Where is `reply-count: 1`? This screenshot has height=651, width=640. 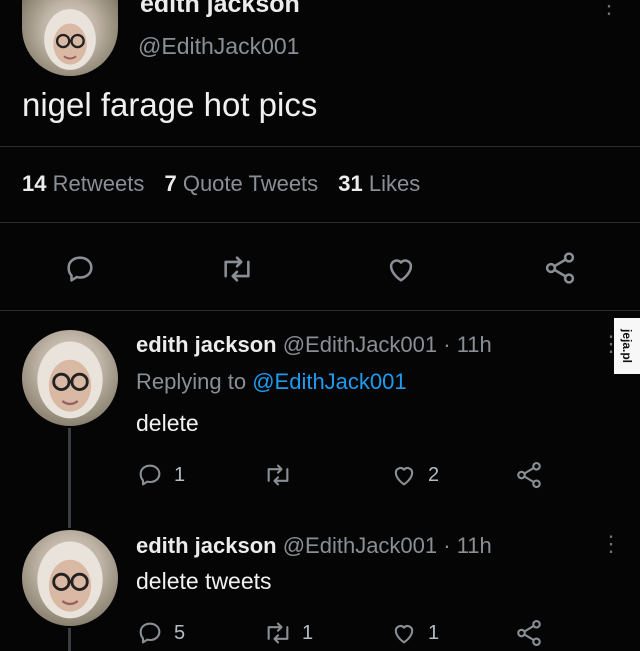
reply-count: 1 is located at coordinates (180, 475).